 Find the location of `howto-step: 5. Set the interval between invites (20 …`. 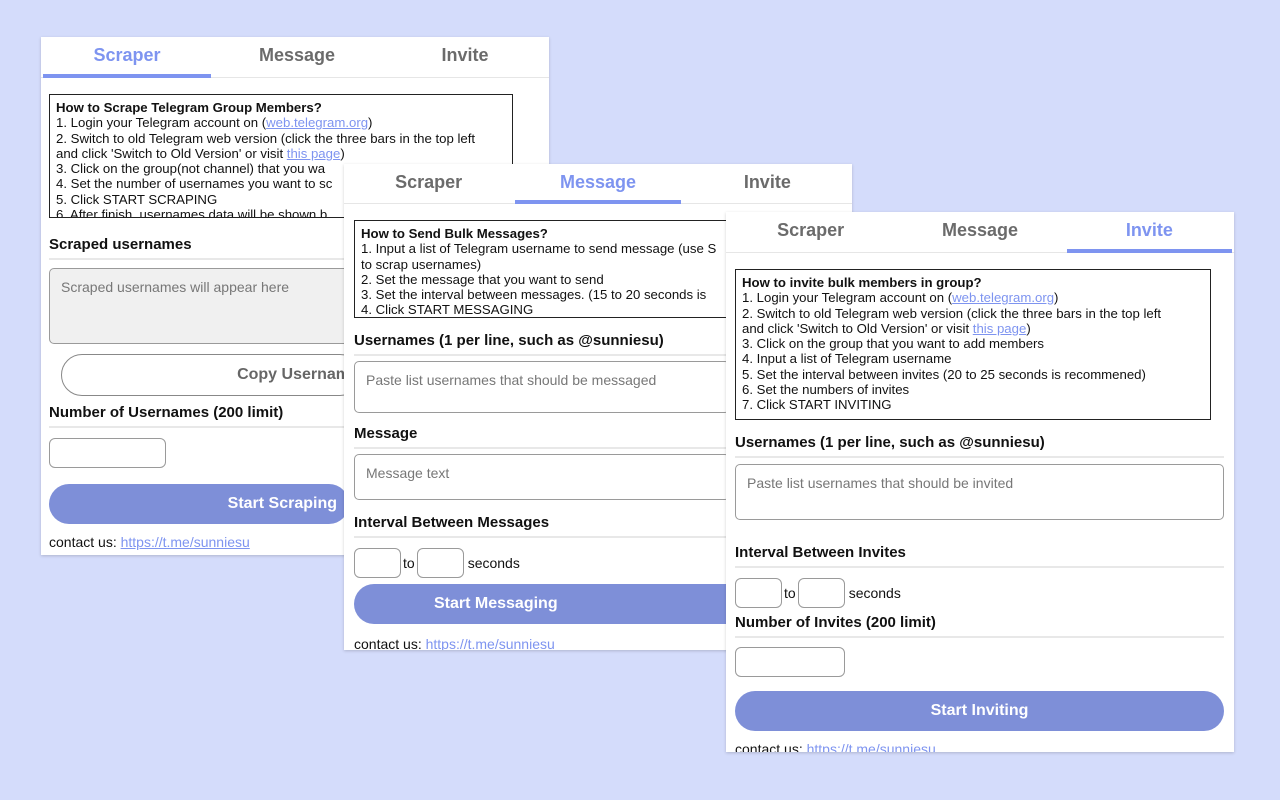

howto-step: 5. Set the interval between invites (20 … is located at coordinates (944, 374).